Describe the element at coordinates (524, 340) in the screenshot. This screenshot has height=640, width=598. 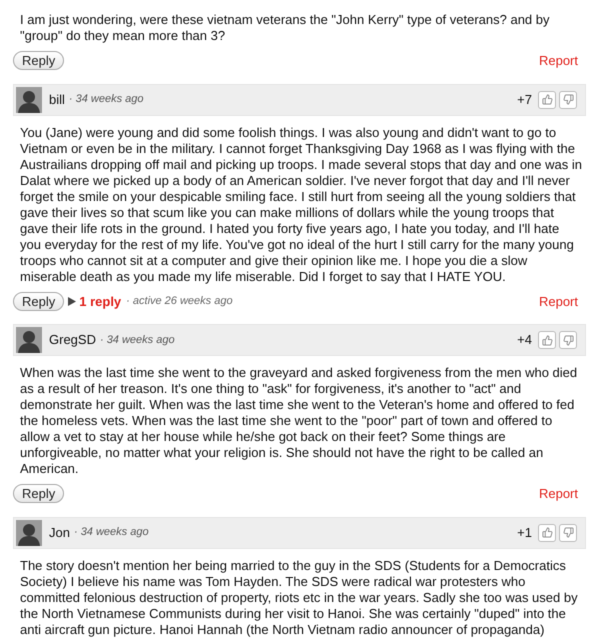
I see `vote-score: +4` at that location.